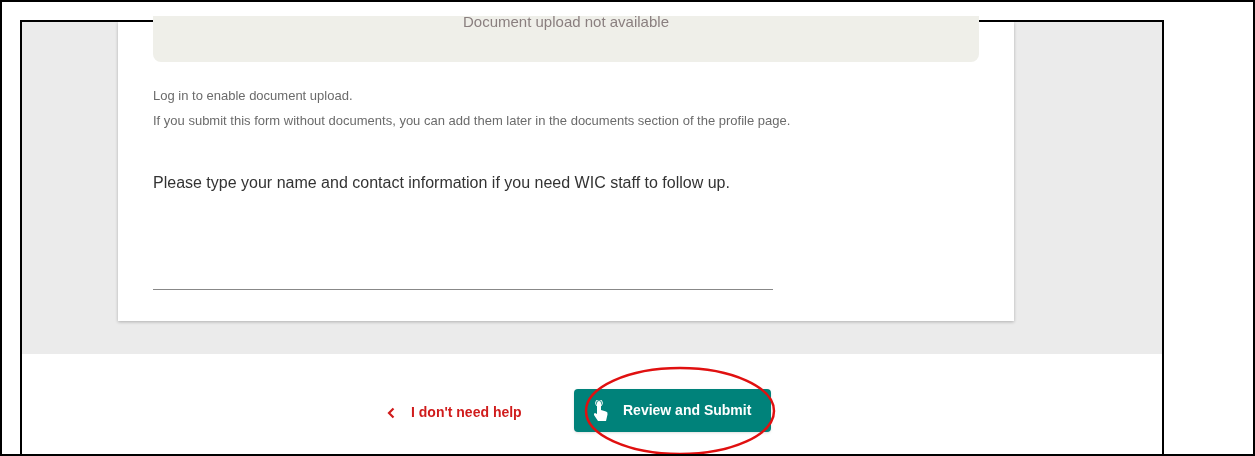  Describe the element at coordinates (253, 95) in the screenshot. I see `help-note: Log in to enable document upload.` at that location.